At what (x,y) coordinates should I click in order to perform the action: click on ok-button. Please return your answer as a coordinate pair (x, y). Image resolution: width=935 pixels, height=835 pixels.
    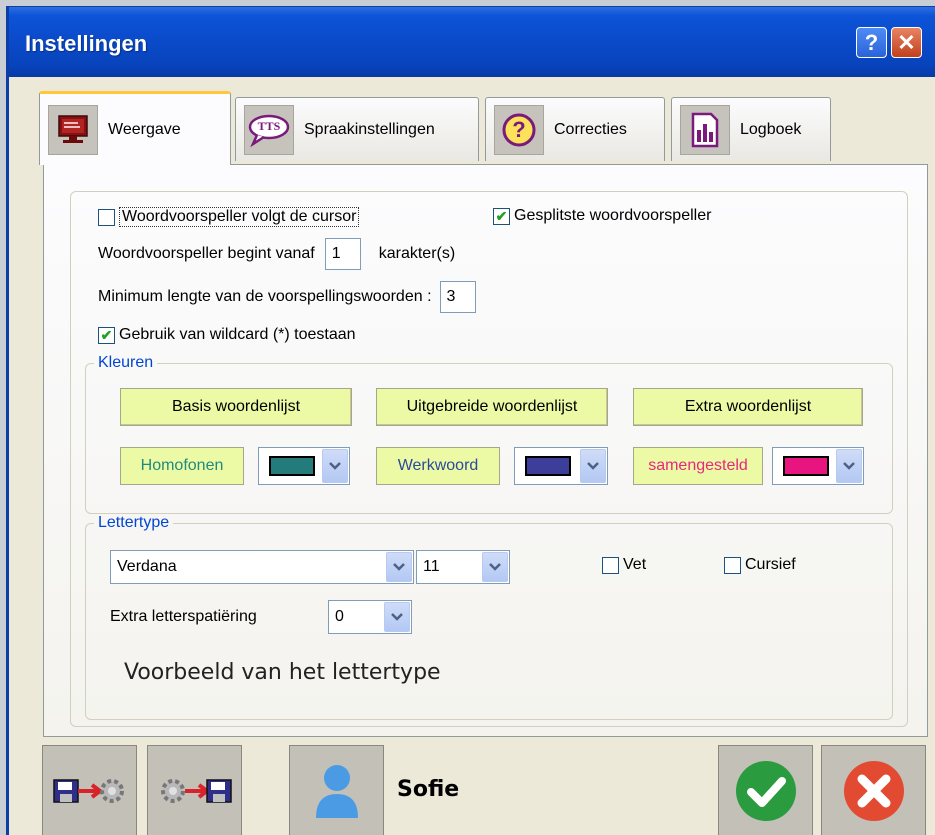
    Looking at the image, I should click on (765, 790).